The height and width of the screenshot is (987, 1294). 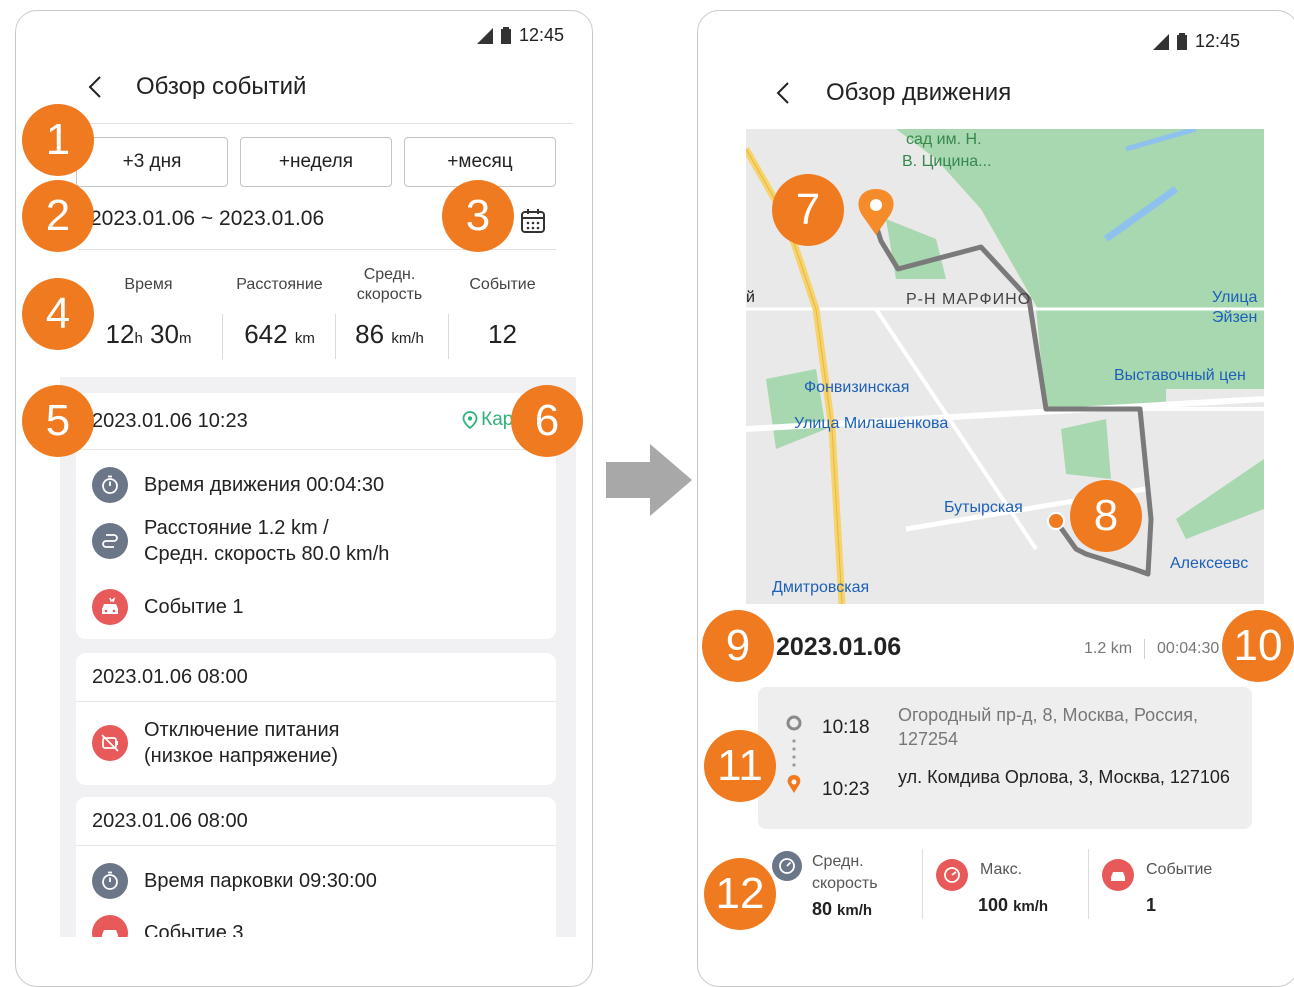 I want to click on max-speed-stat: Макс. 100 km/h, so click(x=992, y=887).